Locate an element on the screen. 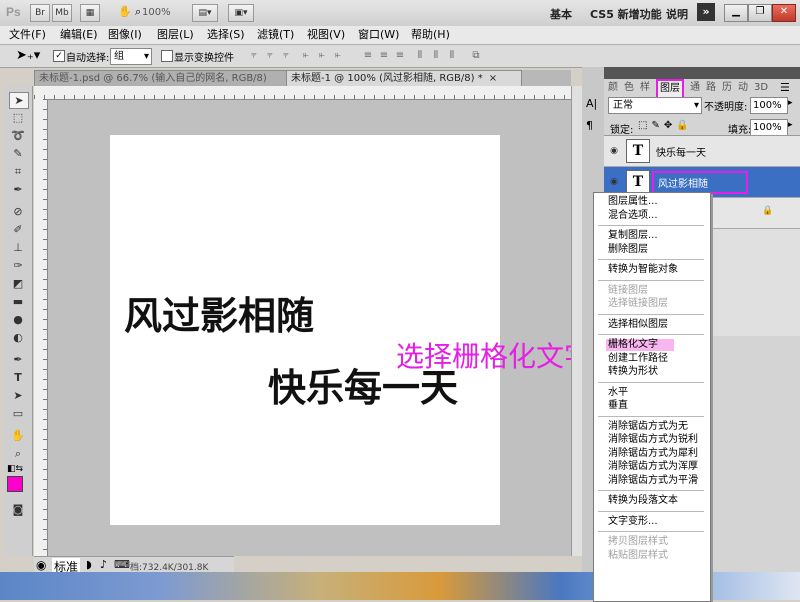  opacity-slider-icon: ▸ is located at coordinates (790, 103).